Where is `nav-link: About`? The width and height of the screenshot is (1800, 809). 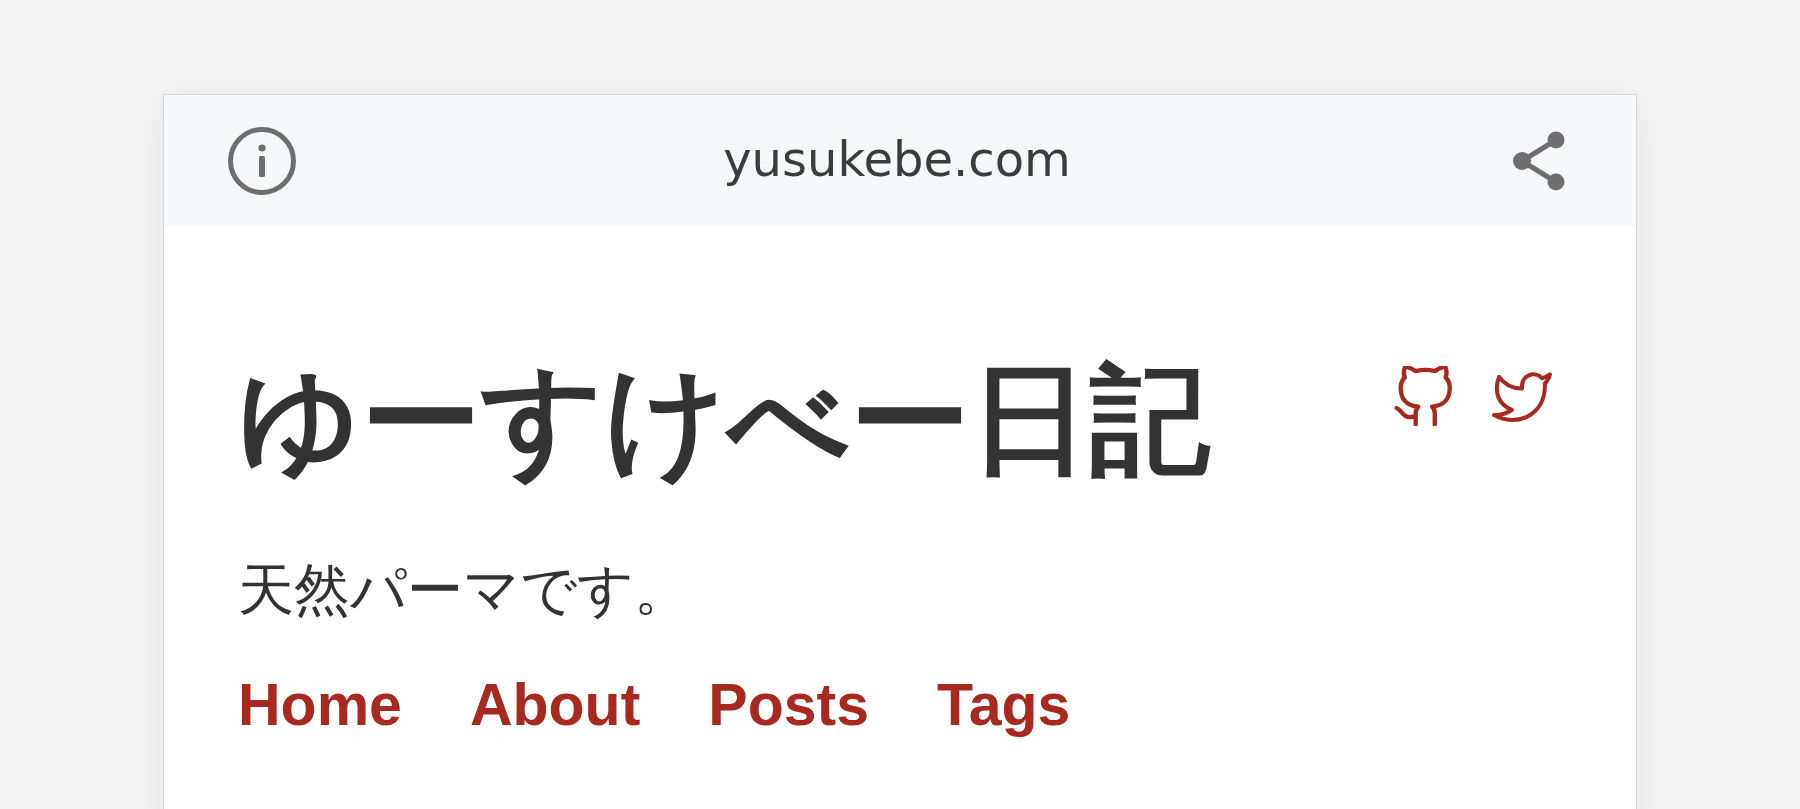 nav-link: About is located at coordinates (555, 705).